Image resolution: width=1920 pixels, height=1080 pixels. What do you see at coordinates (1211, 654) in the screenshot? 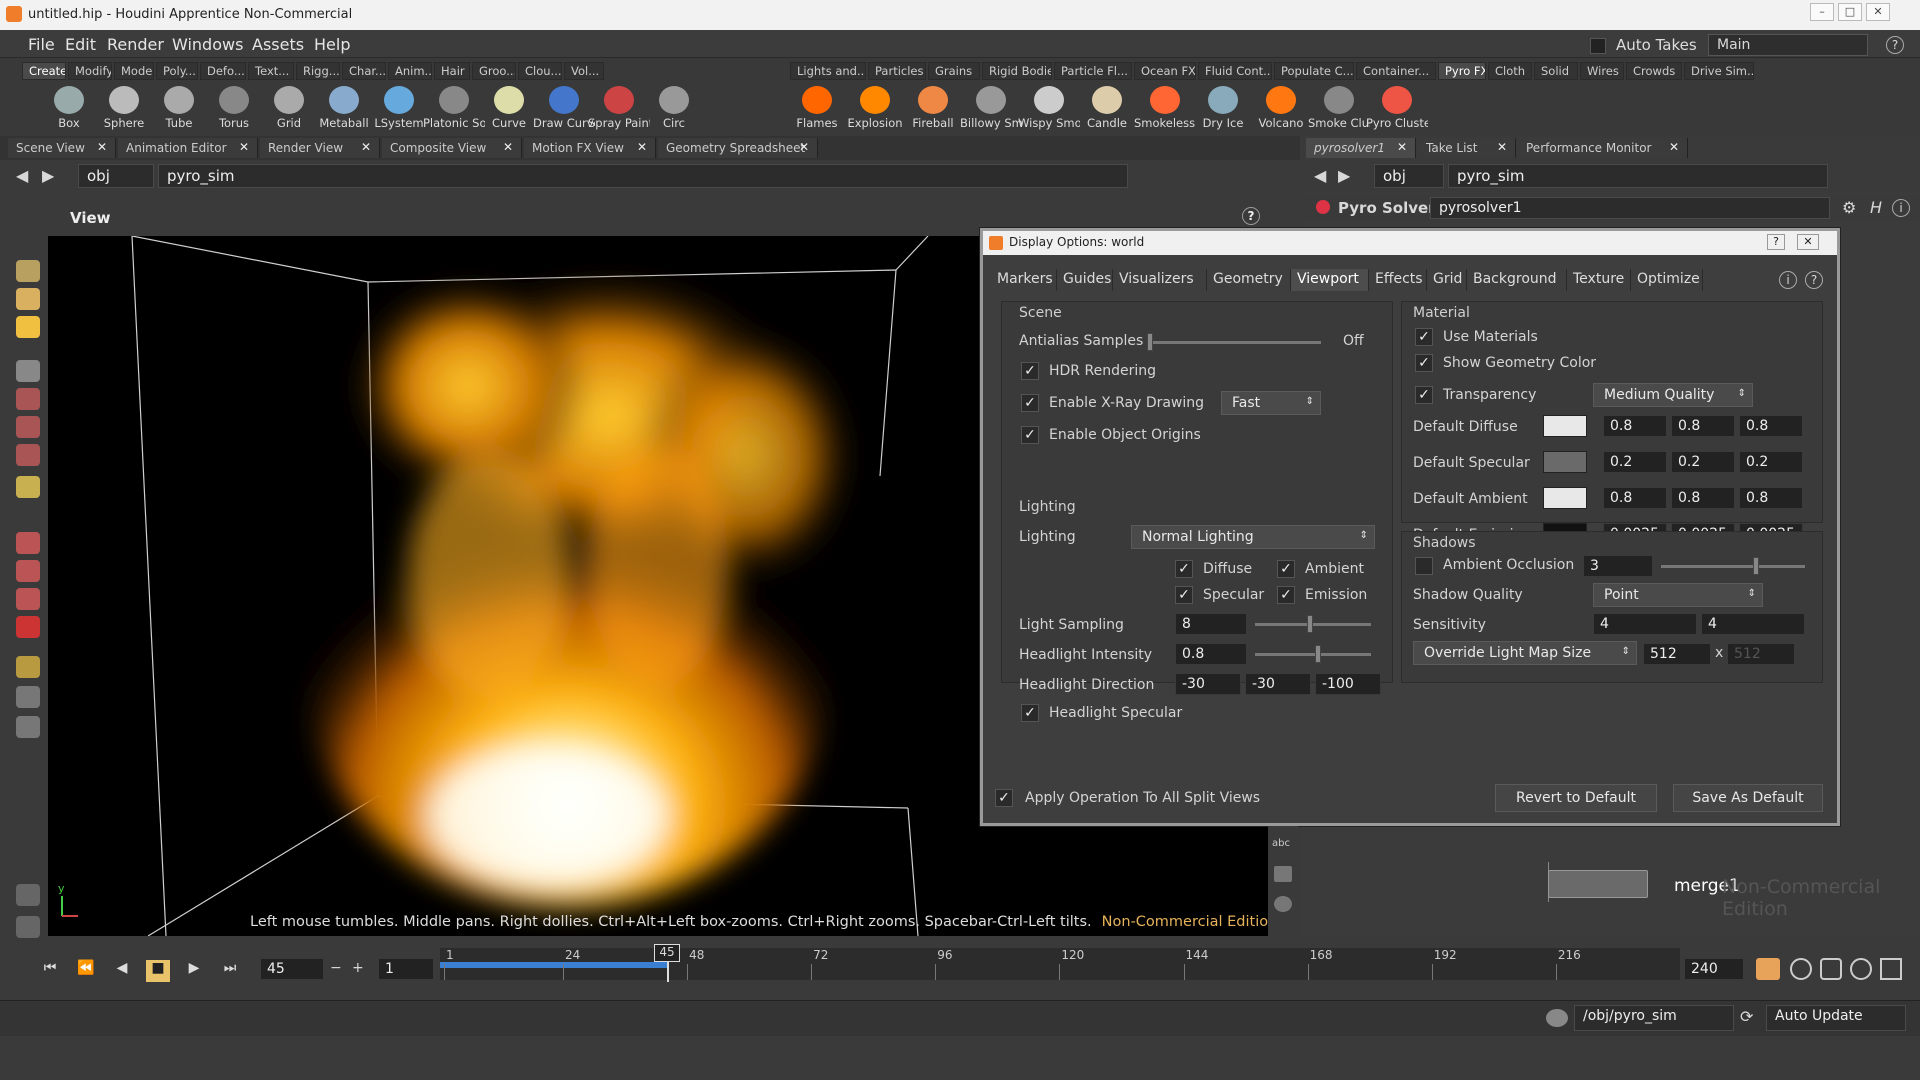
I see `headlight-intensity-field: 0.8` at bounding box center [1211, 654].